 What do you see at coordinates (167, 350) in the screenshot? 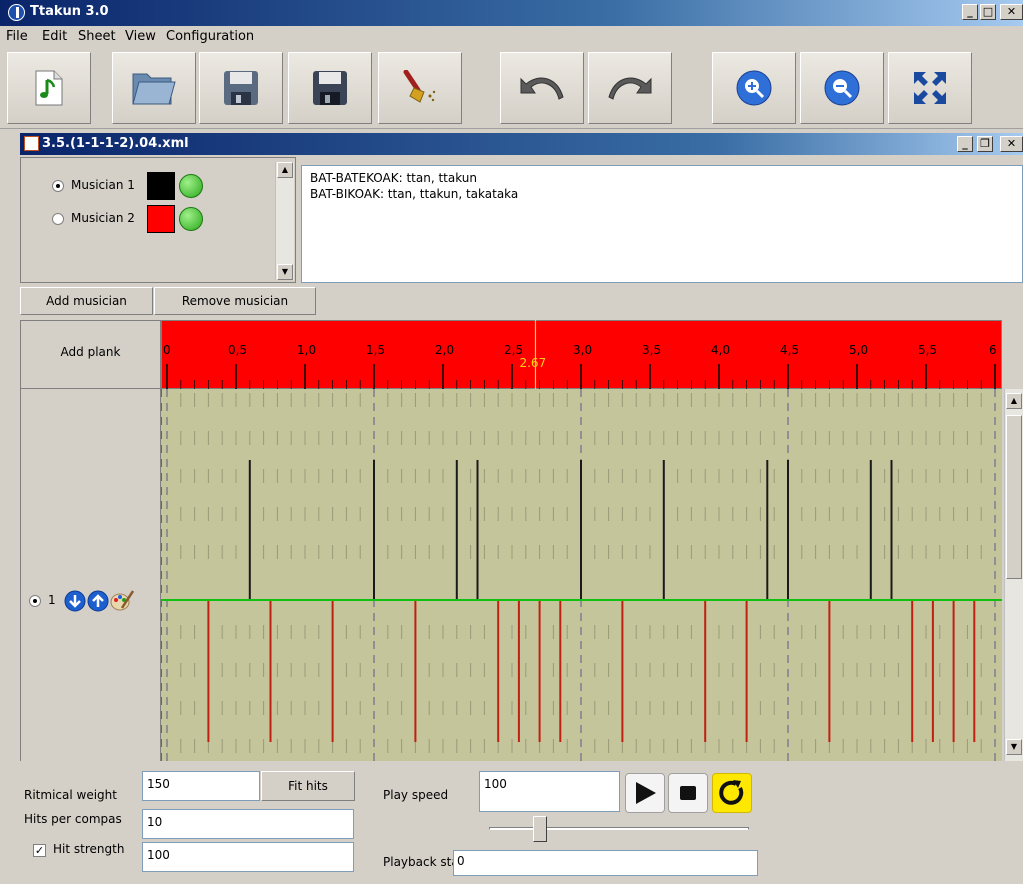
I see `ruler-tick-label: 0` at bounding box center [167, 350].